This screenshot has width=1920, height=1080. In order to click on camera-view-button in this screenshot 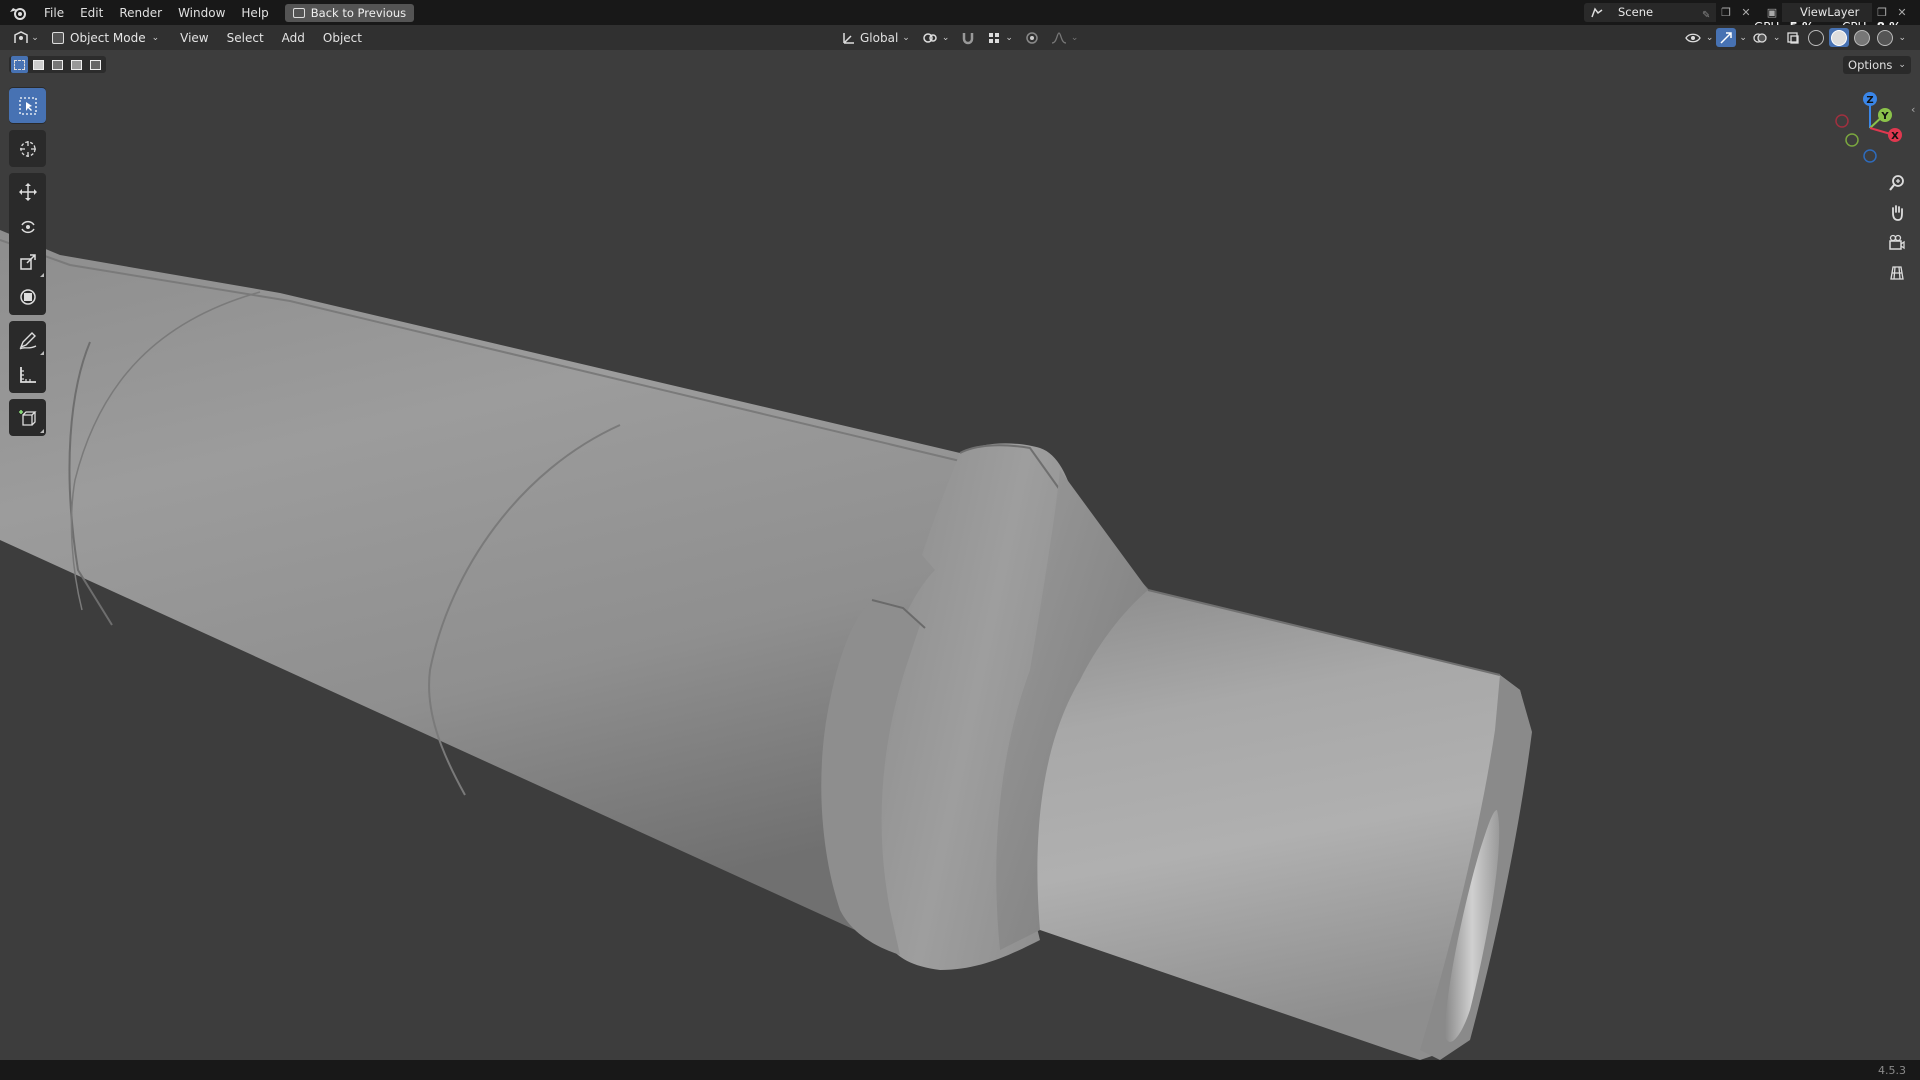, I will do `click(1897, 243)`.